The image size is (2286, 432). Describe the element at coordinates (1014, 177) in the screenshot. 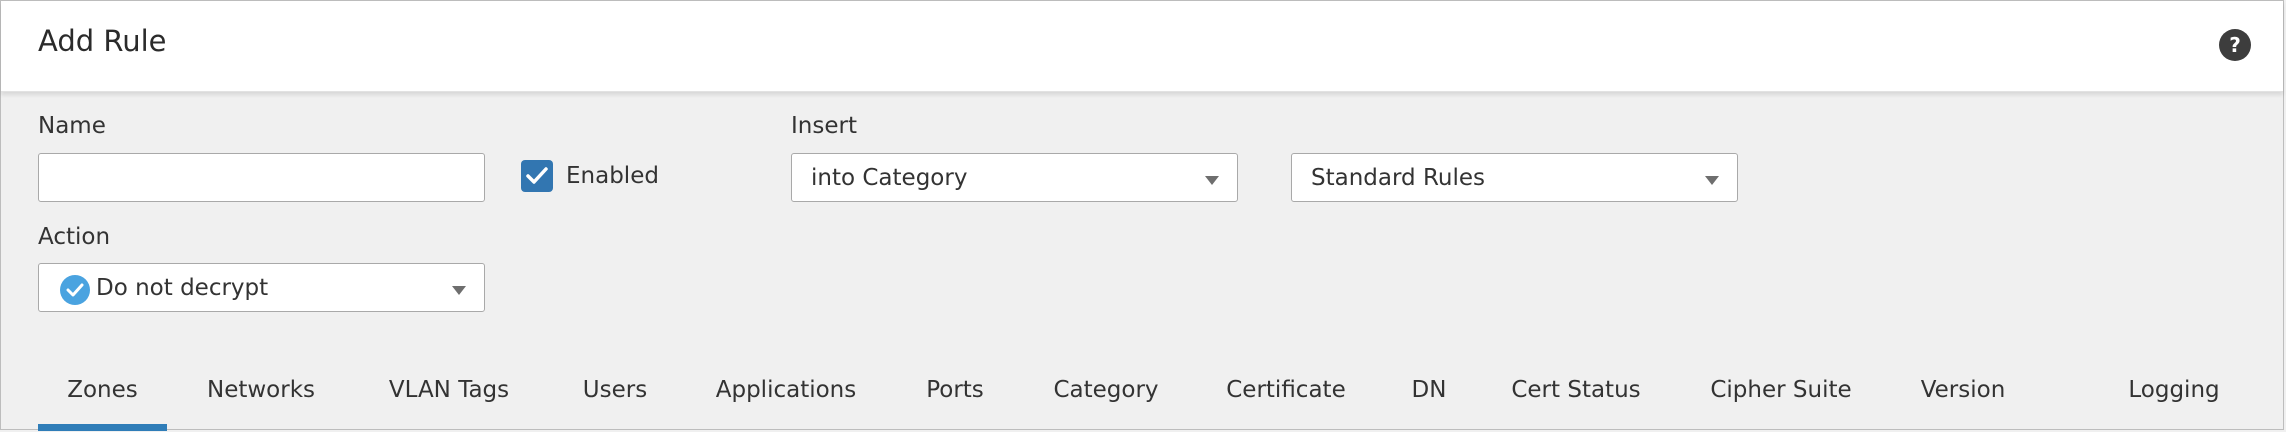

I see `insert-position-select: into Category` at that location.